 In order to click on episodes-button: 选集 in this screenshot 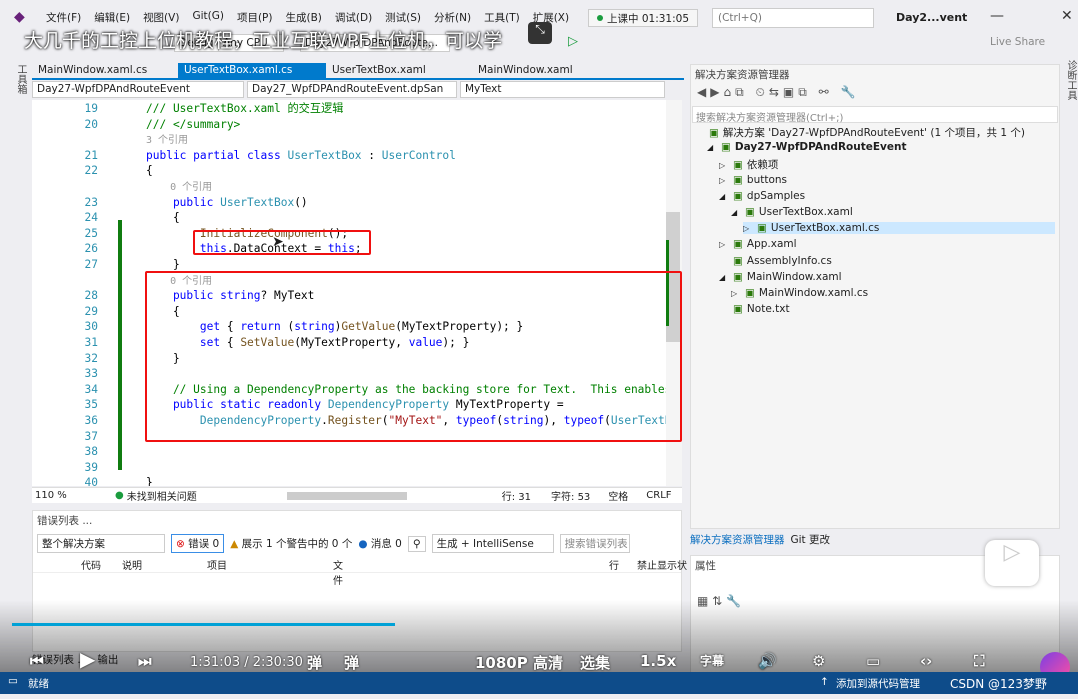, I will do `click(595, 662)`.